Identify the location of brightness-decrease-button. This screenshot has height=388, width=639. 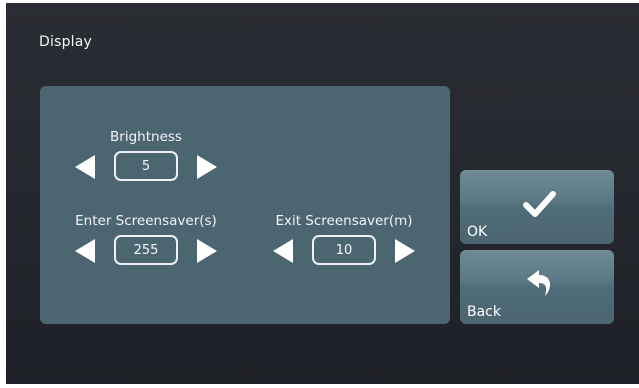
(85, 167).